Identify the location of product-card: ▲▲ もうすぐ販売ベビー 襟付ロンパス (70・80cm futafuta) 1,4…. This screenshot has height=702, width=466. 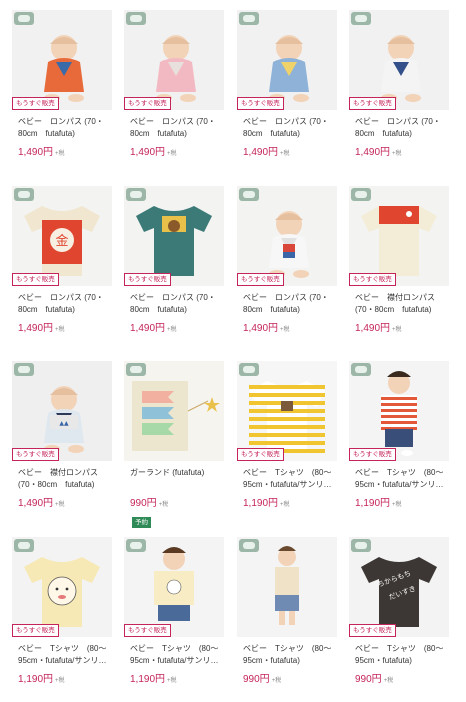
(62, 435).